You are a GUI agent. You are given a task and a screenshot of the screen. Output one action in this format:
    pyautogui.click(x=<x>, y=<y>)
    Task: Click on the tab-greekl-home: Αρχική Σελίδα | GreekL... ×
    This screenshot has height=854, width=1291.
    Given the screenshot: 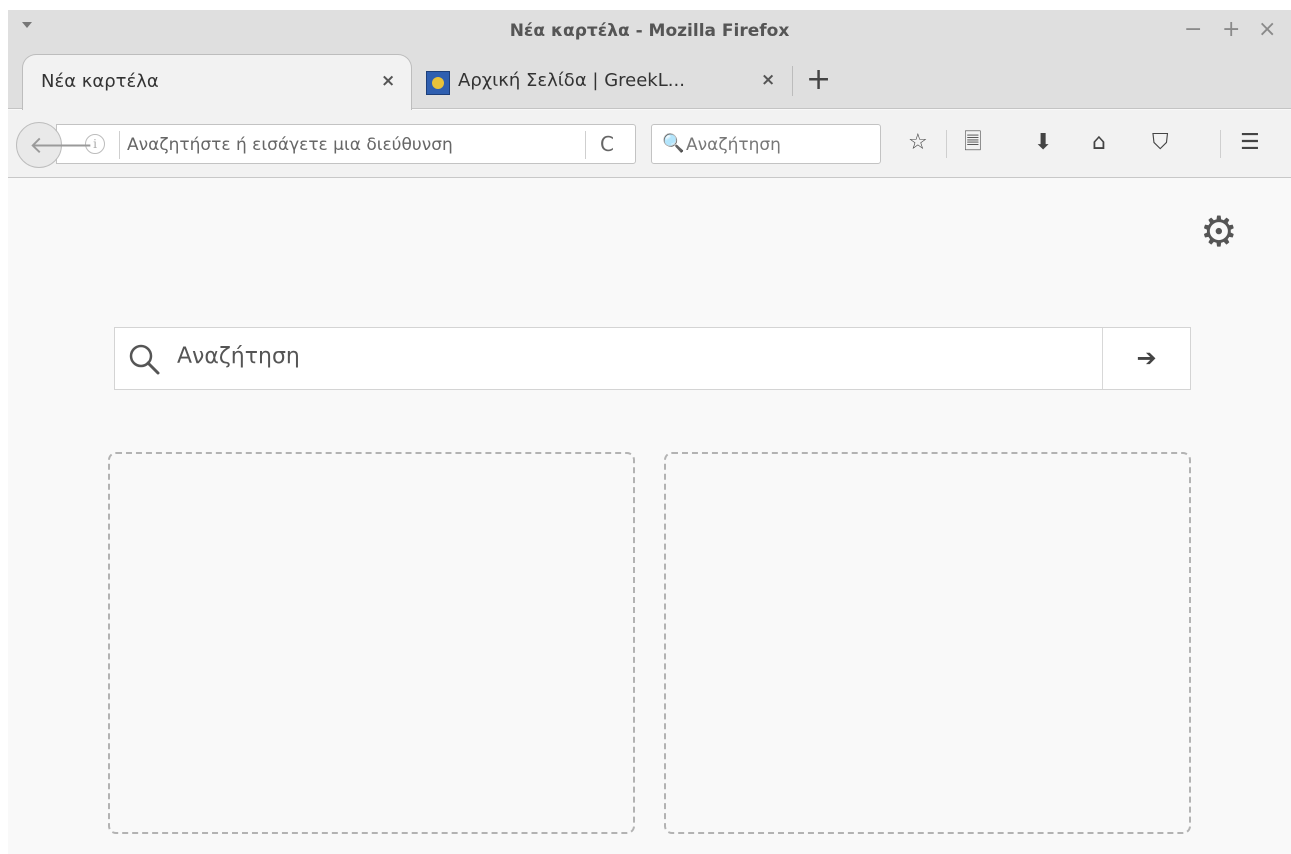 What is the action you would take?
    pyautogui.click(x=600, y=81)
    